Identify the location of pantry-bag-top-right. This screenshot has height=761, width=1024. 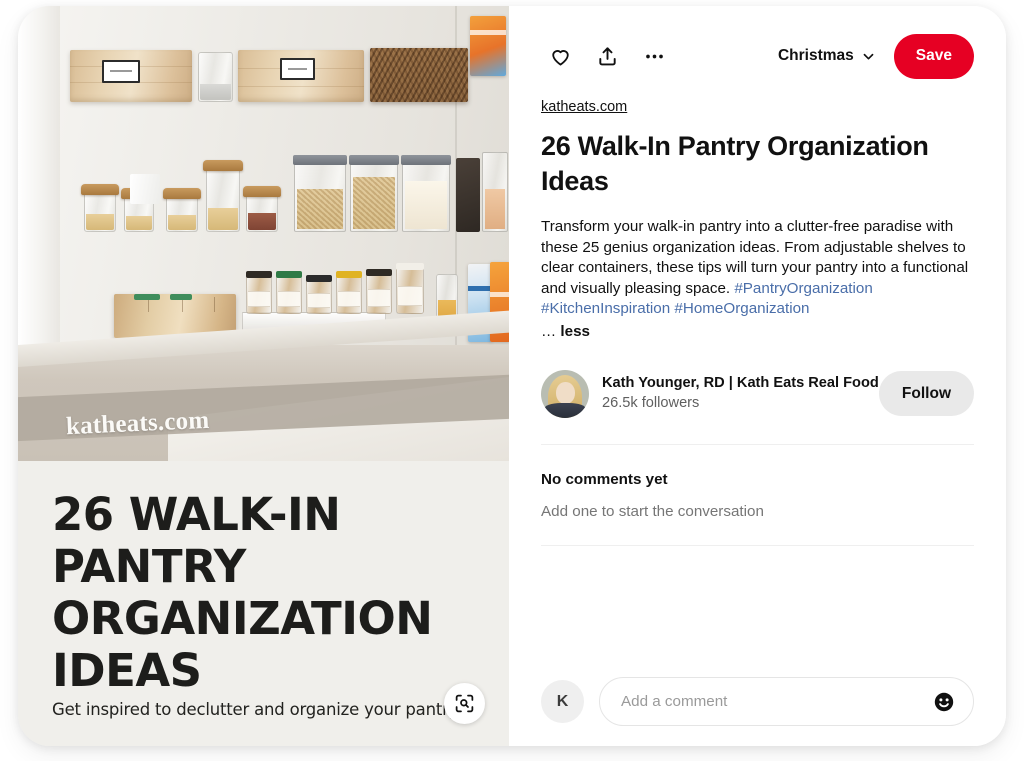
(488, 46).